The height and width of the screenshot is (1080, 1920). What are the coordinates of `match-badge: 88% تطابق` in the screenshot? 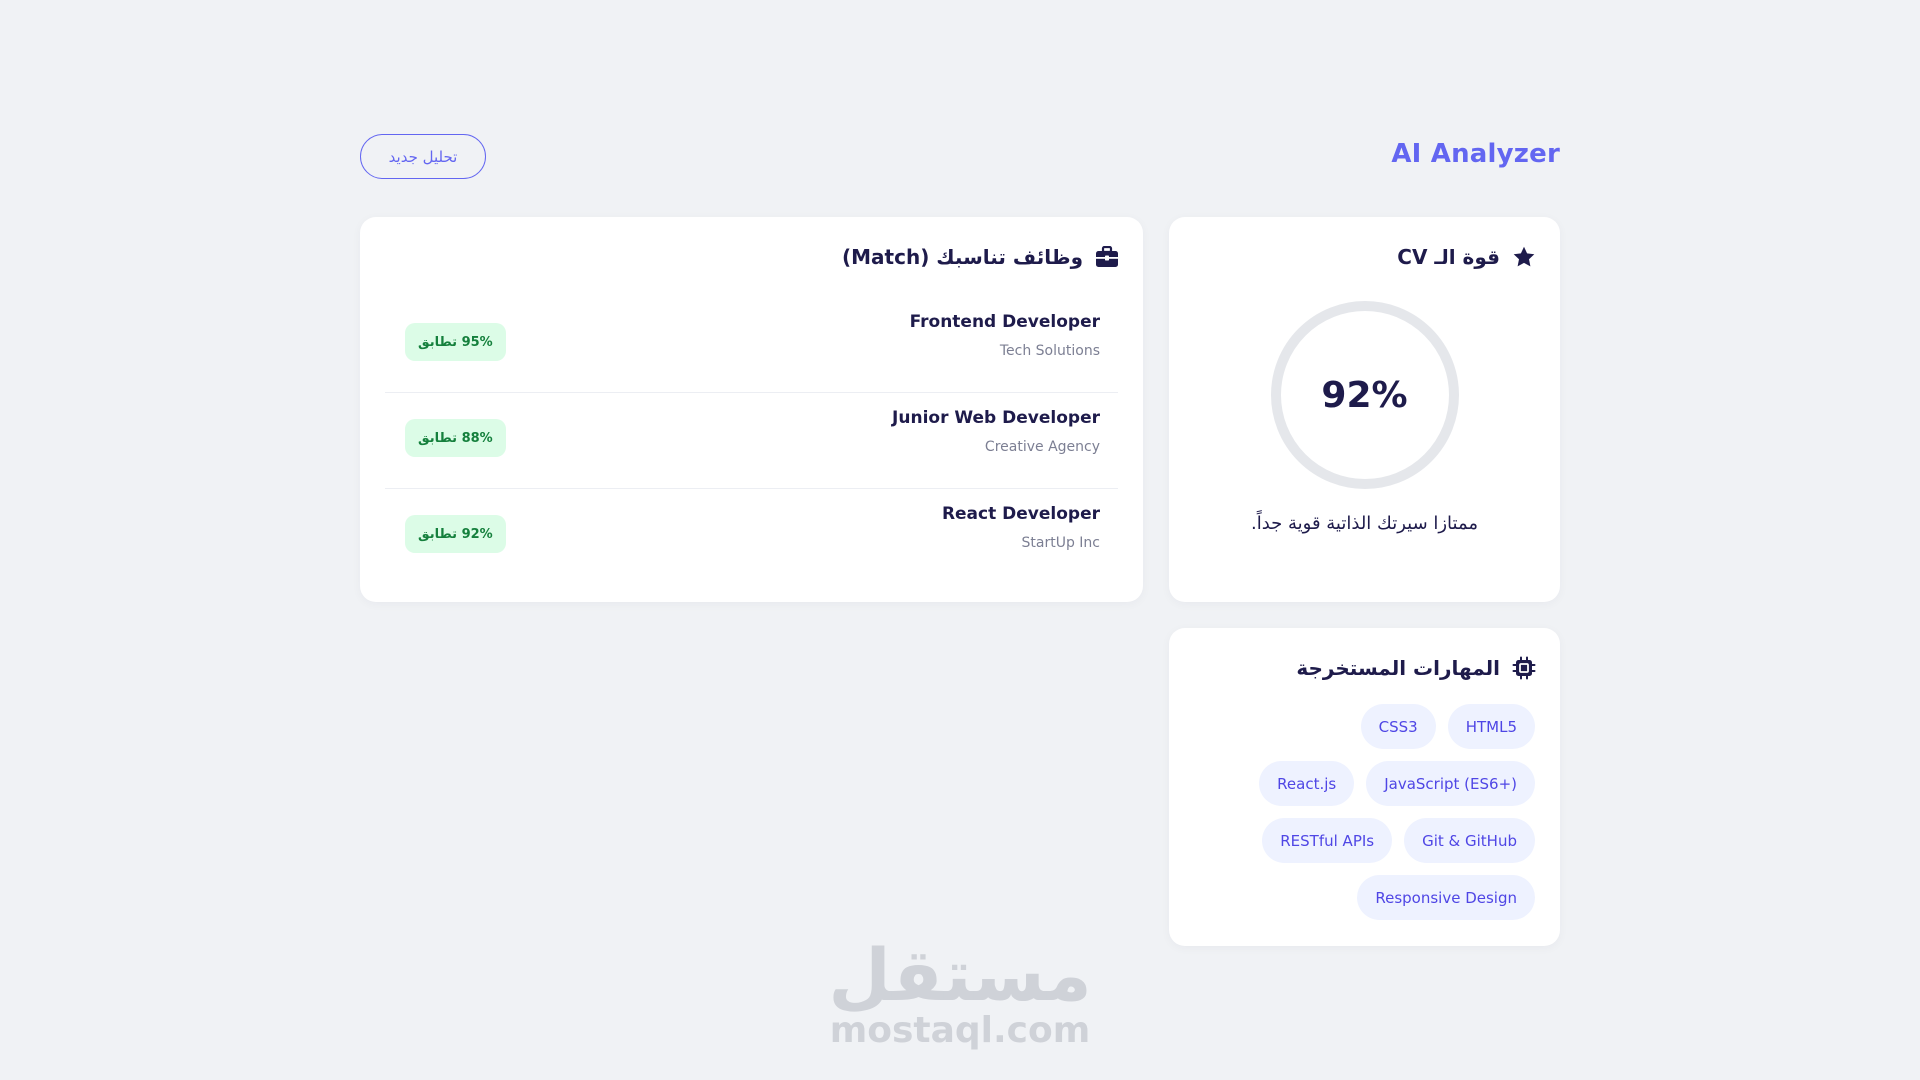 It's located at (455, 438).